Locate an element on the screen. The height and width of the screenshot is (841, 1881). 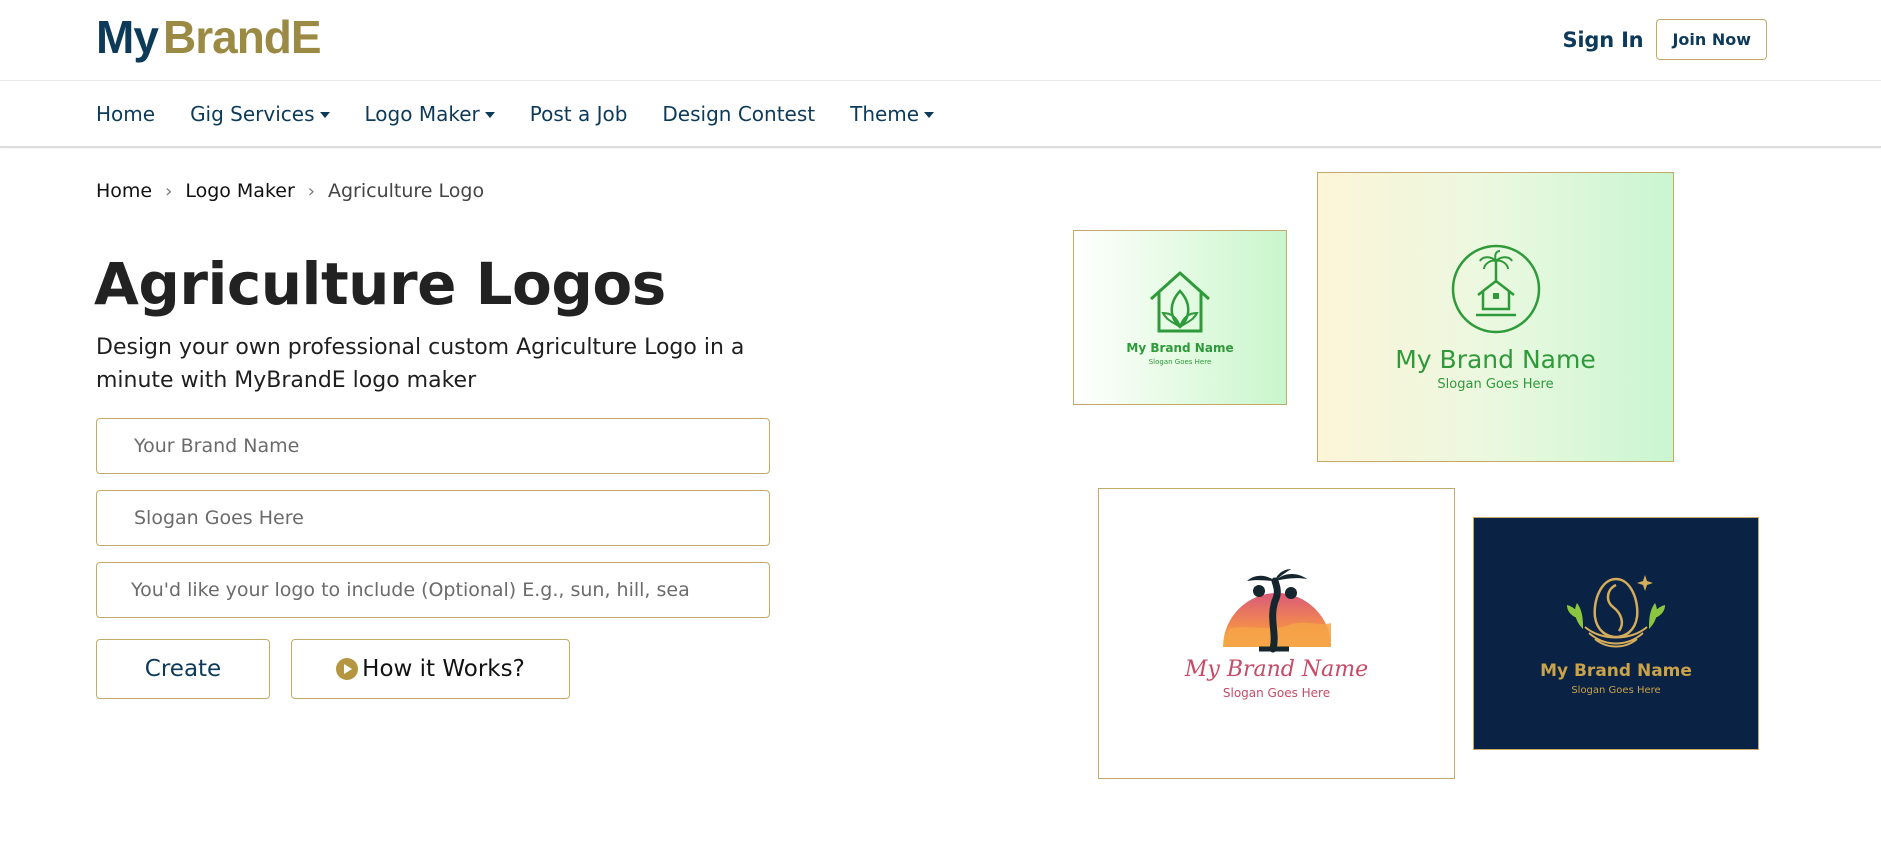
create-button: Create is located at coordinates (183, 669).